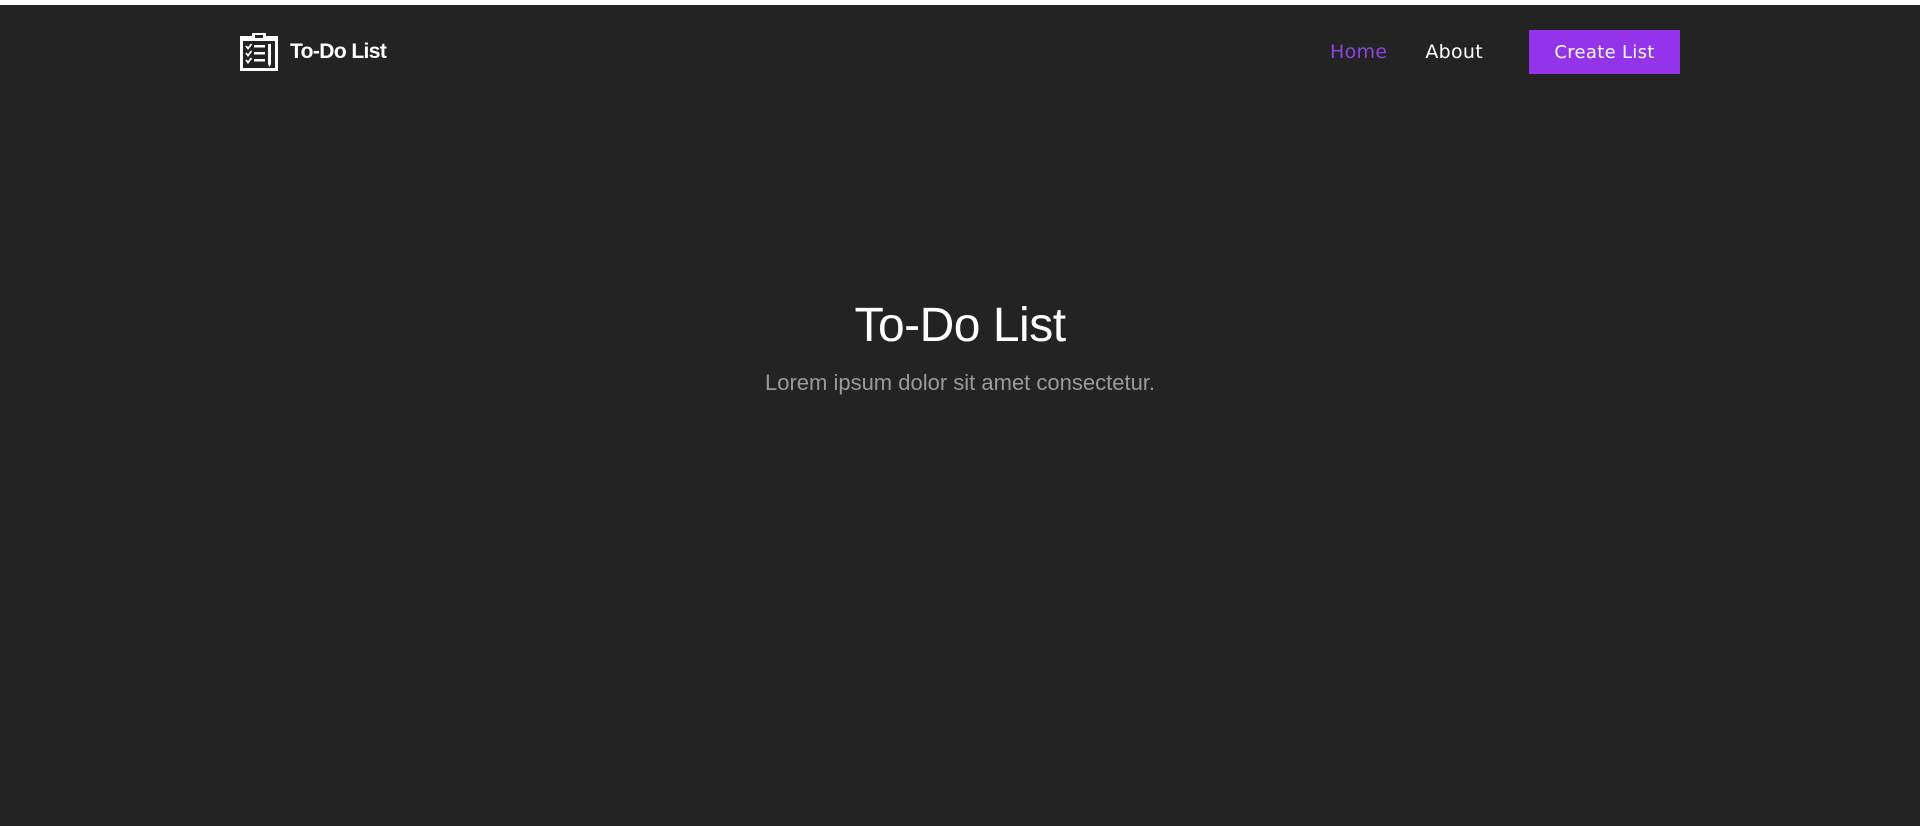 This screenshot has width=1920, height=826. What do you see at coordinates (960, 52) in the screenshot?
I see `navbar: To-Do List Home About Create List` at bounding box center [960, 52].